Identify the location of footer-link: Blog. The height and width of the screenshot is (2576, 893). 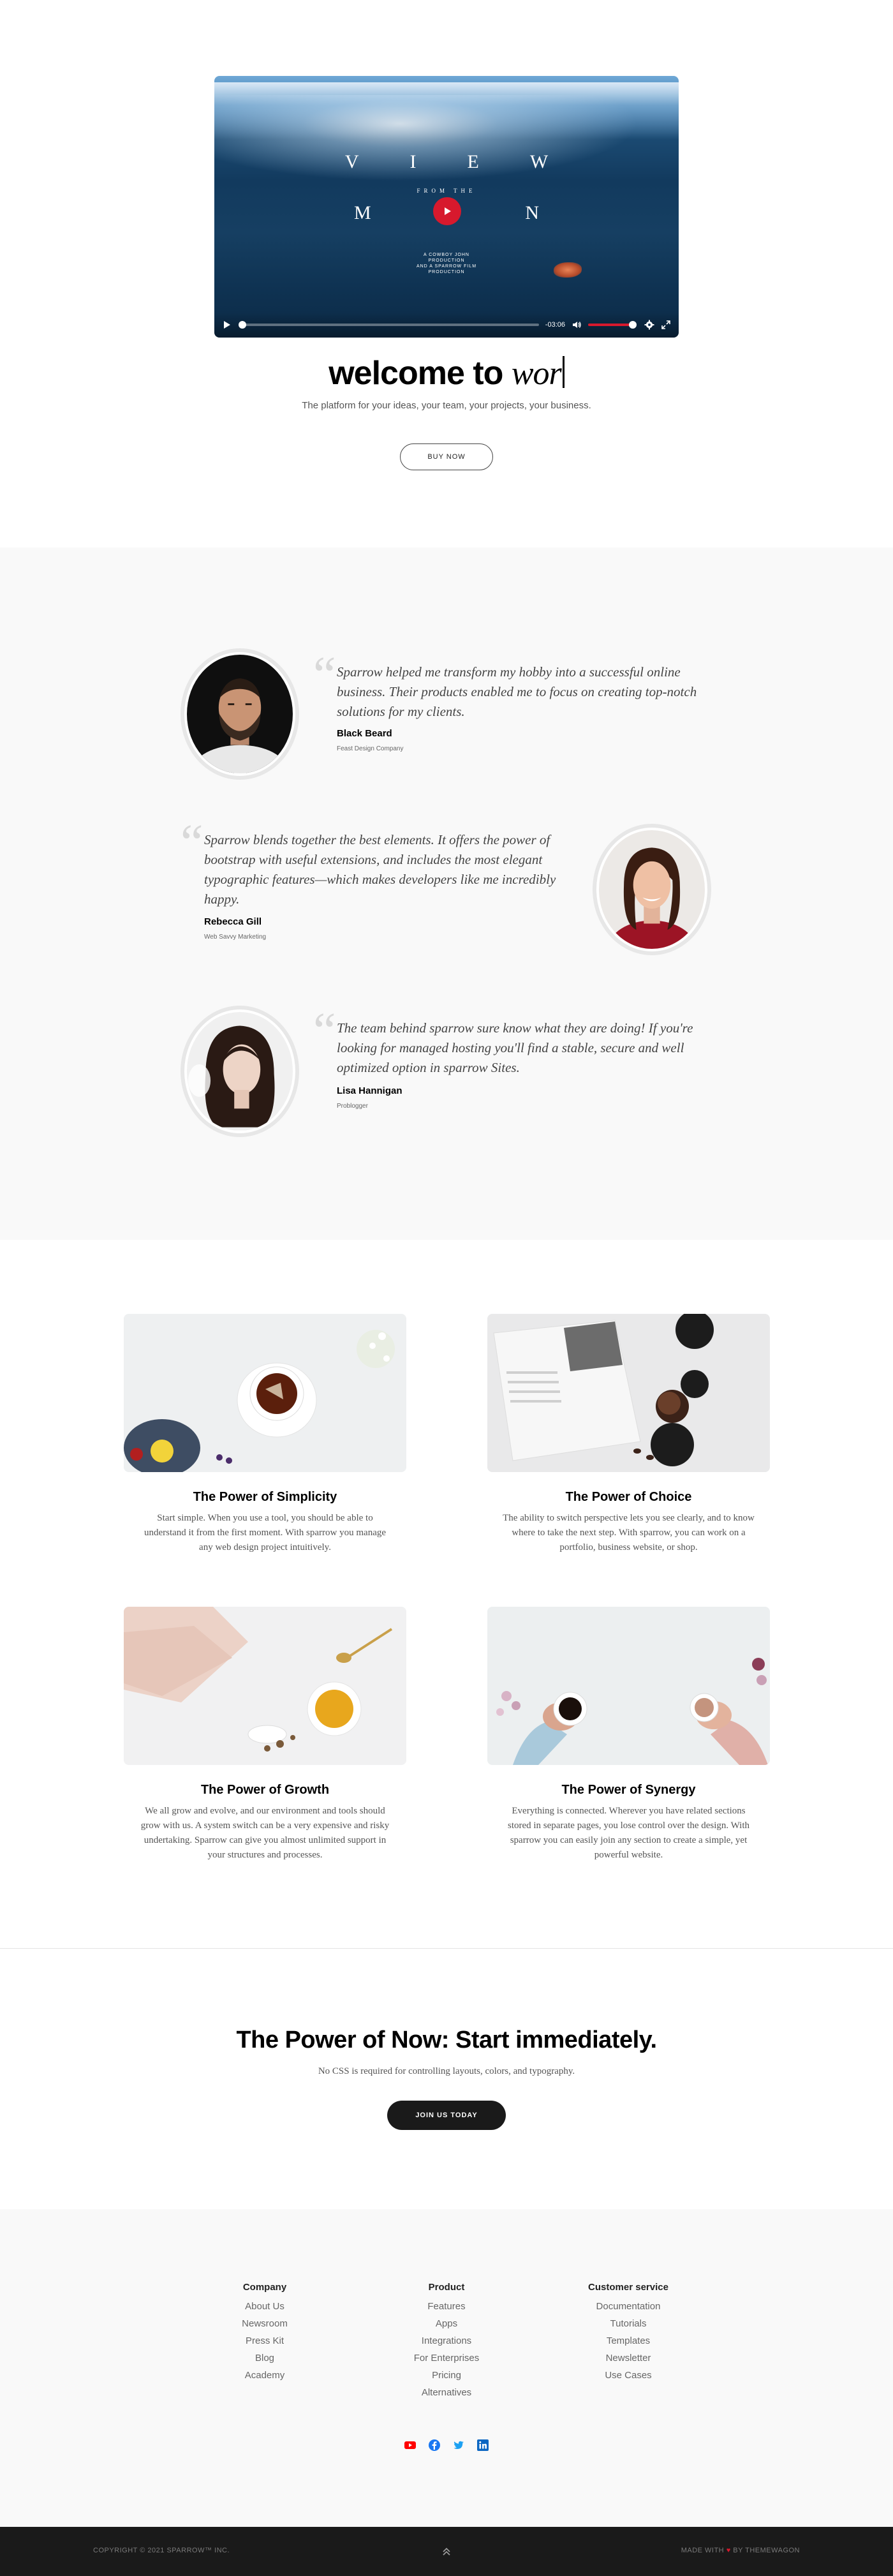
(265, 2358).